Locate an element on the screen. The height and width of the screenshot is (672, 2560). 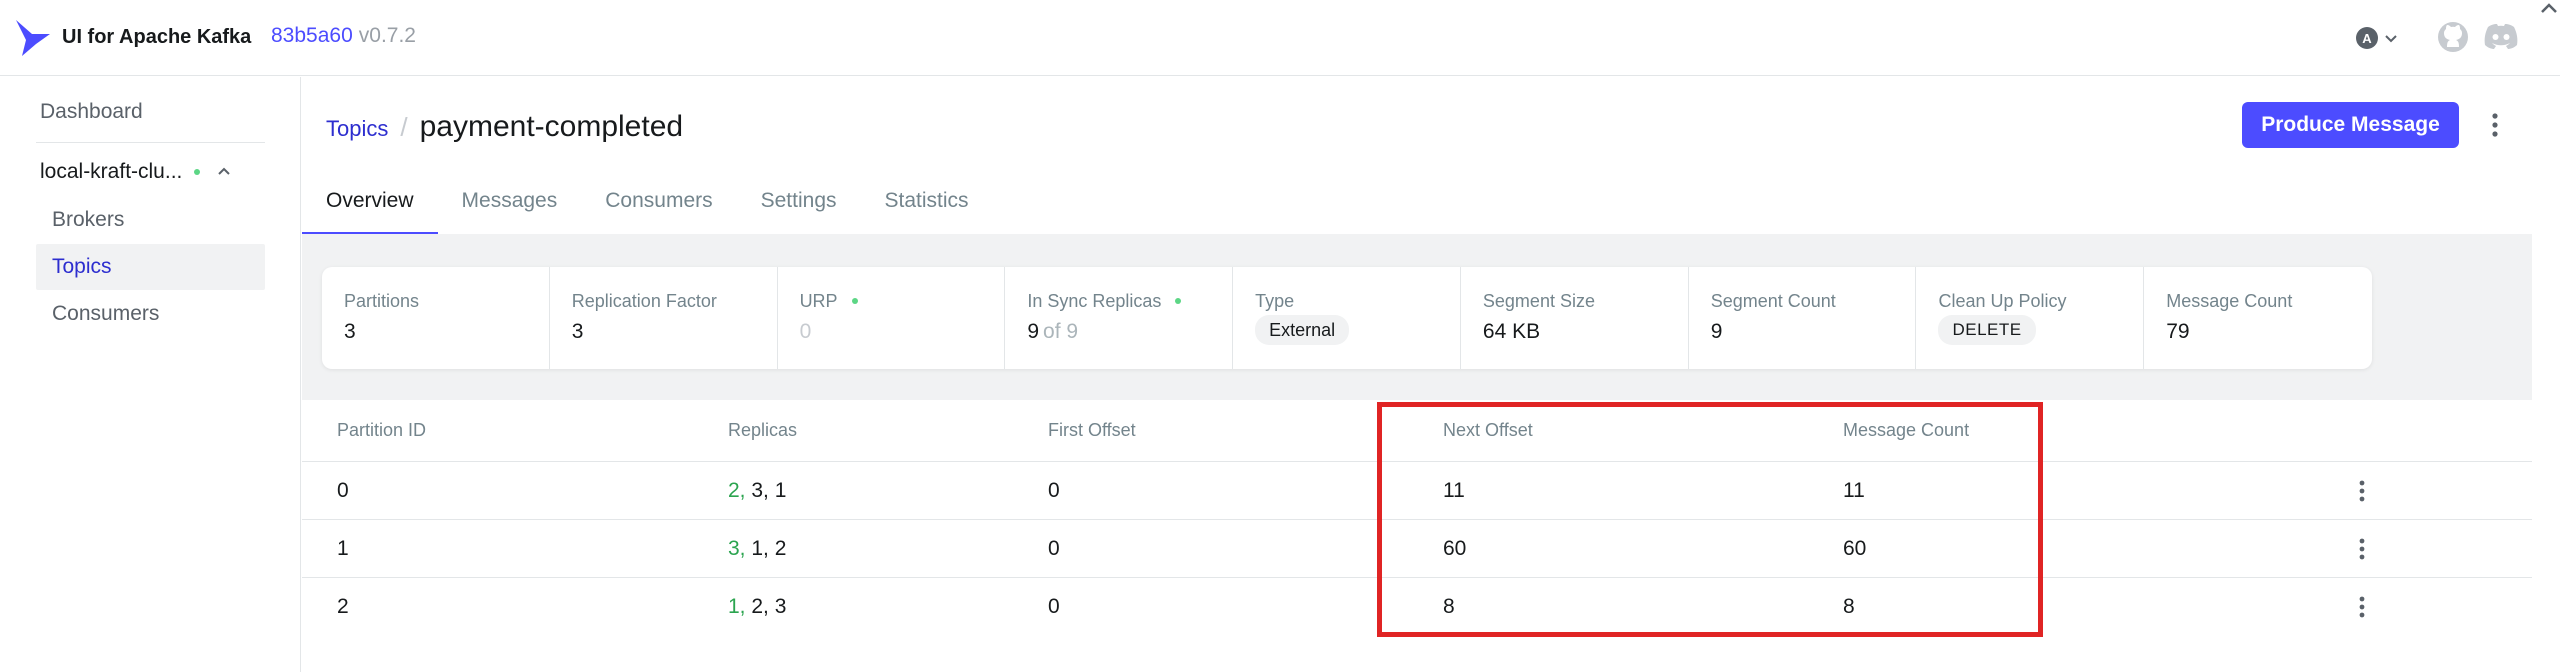
sidebar-item-brokers: Brokers is located at coordinates (150, 220).